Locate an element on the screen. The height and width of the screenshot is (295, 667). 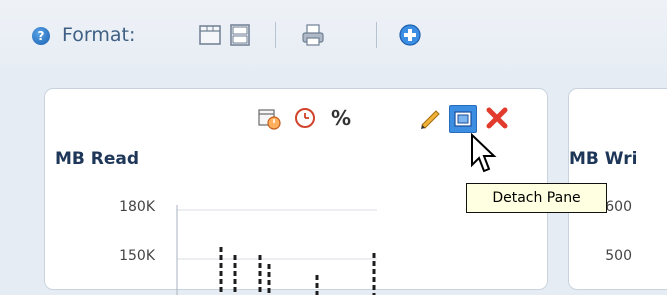
layout-grid-icon is located at coordinates (210, 35).